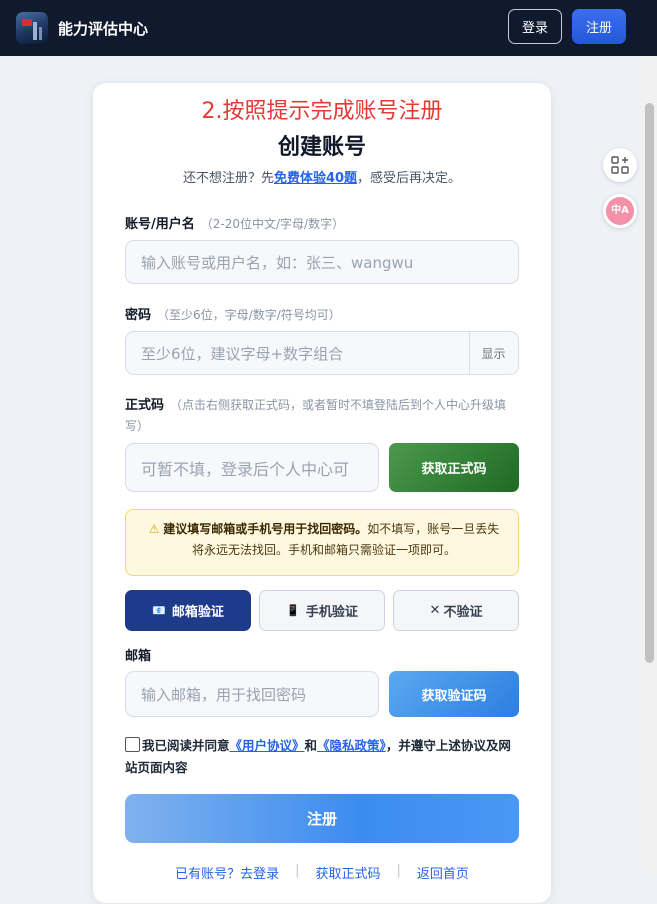  Describe the element at coordinates (145, 405) in the screenshot. I see `code-label-text: 正式码` at that location.